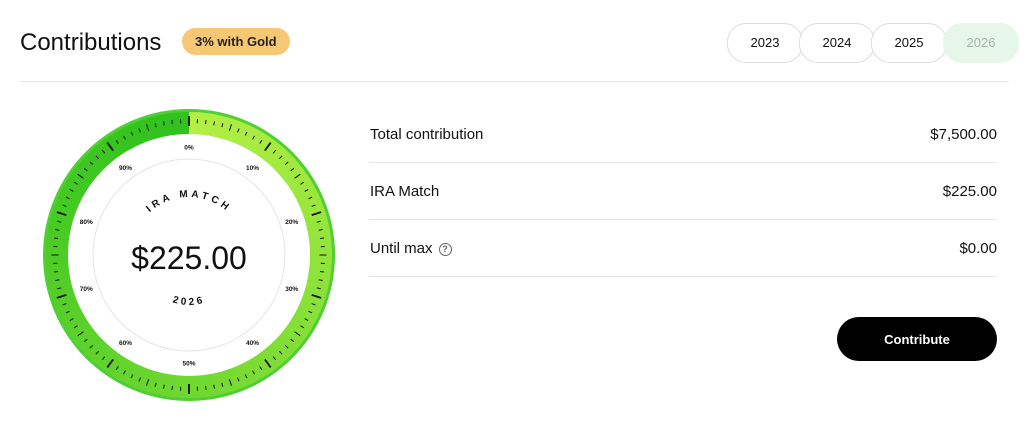  What do you see at coordinates (175, 124) in the screenshot?
I see `dial-remainder-segment` at bounding box center [175, 124].